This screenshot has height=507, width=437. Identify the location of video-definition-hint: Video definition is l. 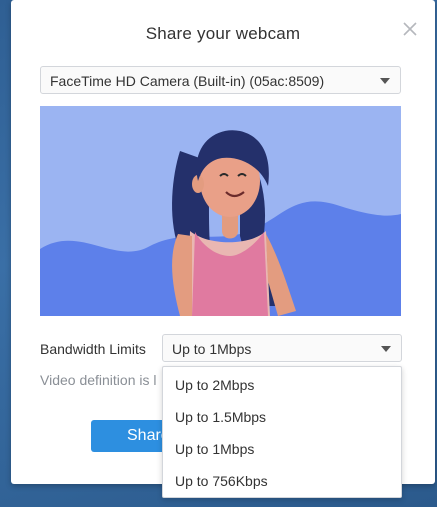
(98, 380).